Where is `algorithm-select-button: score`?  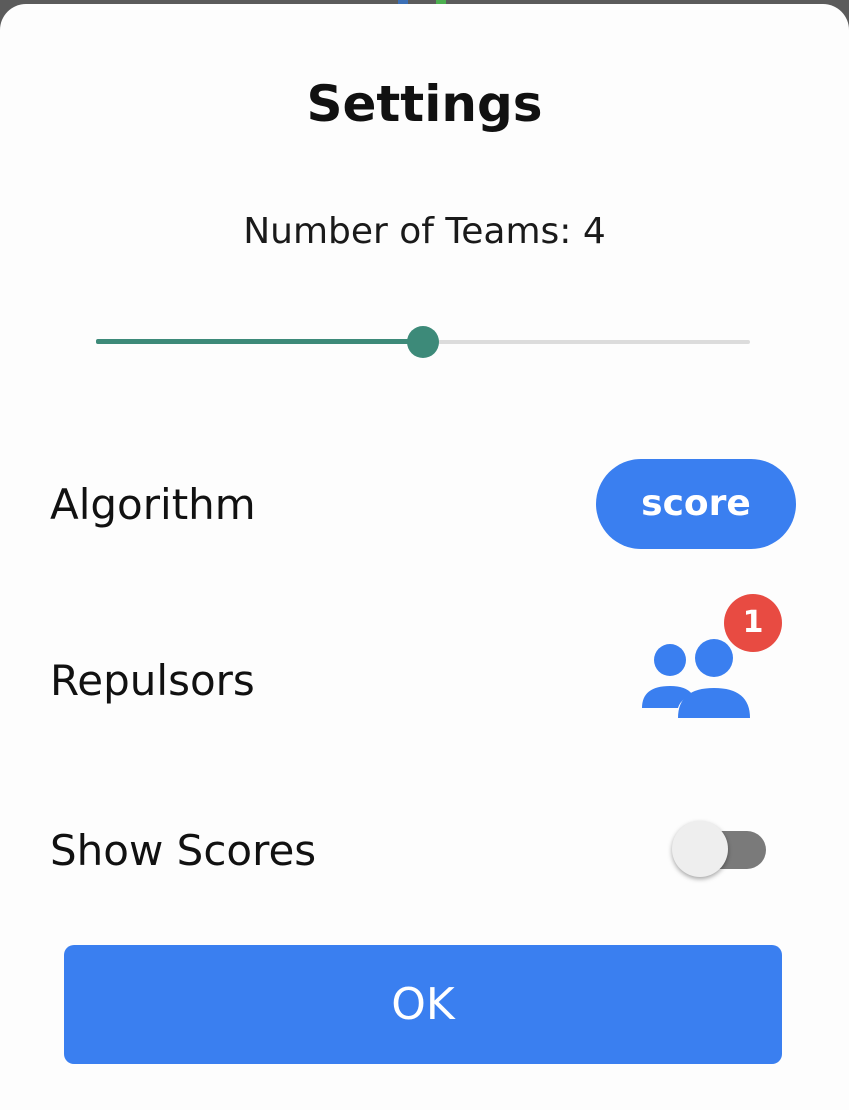 algorithm-select-button: score is located at coordinates (696, 504).